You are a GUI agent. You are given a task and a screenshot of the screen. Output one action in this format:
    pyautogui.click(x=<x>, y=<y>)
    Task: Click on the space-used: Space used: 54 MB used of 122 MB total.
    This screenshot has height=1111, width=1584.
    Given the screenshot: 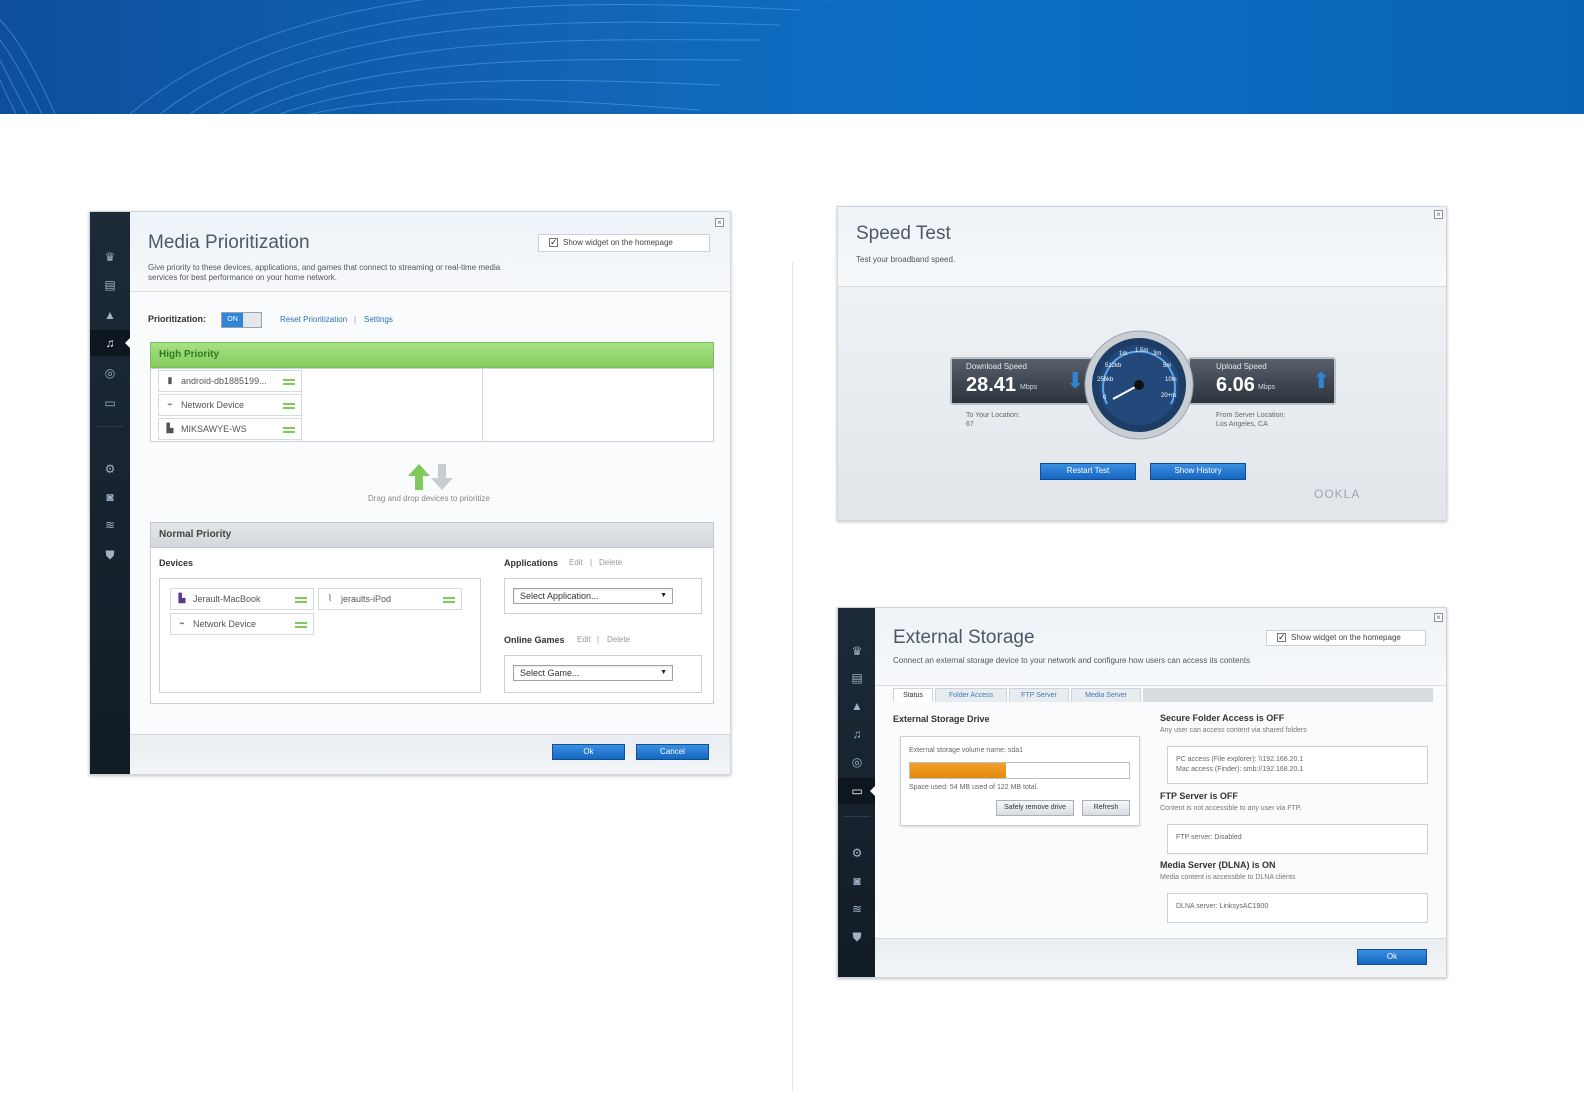 What is the action you would take?
    pyautogui.click(x=974, y=787)
    